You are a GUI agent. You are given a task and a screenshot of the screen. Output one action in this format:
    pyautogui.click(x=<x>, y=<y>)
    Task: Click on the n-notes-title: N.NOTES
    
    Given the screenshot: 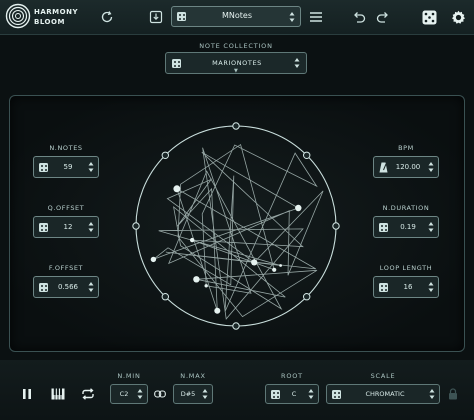 What is the action you would take?
    pyautogui.click(x=66, y=148)
    